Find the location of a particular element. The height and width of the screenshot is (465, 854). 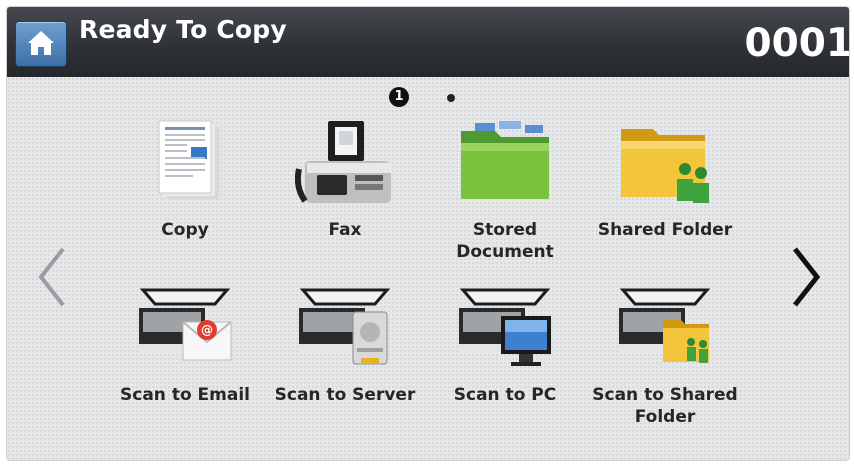

app-label: Stored Document is located at coordinates (505, 241).